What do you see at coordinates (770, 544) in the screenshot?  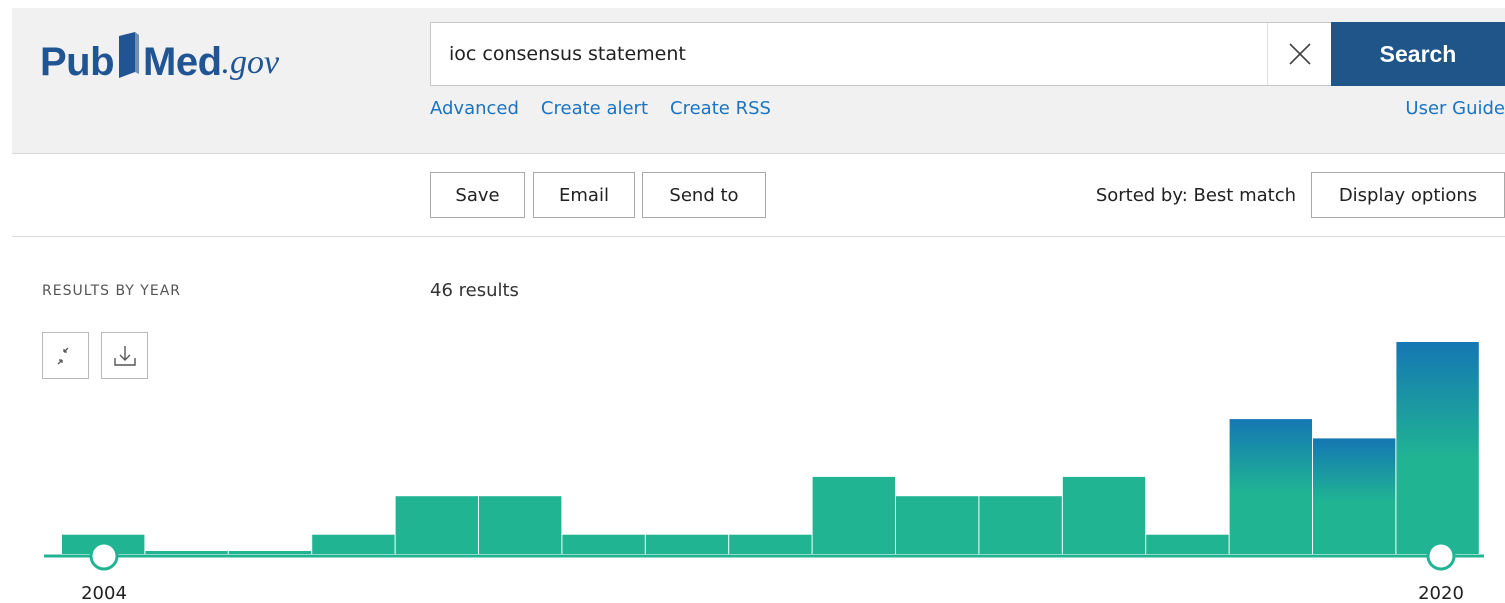 I see `bar-2012` at bounding box center [770, 544].